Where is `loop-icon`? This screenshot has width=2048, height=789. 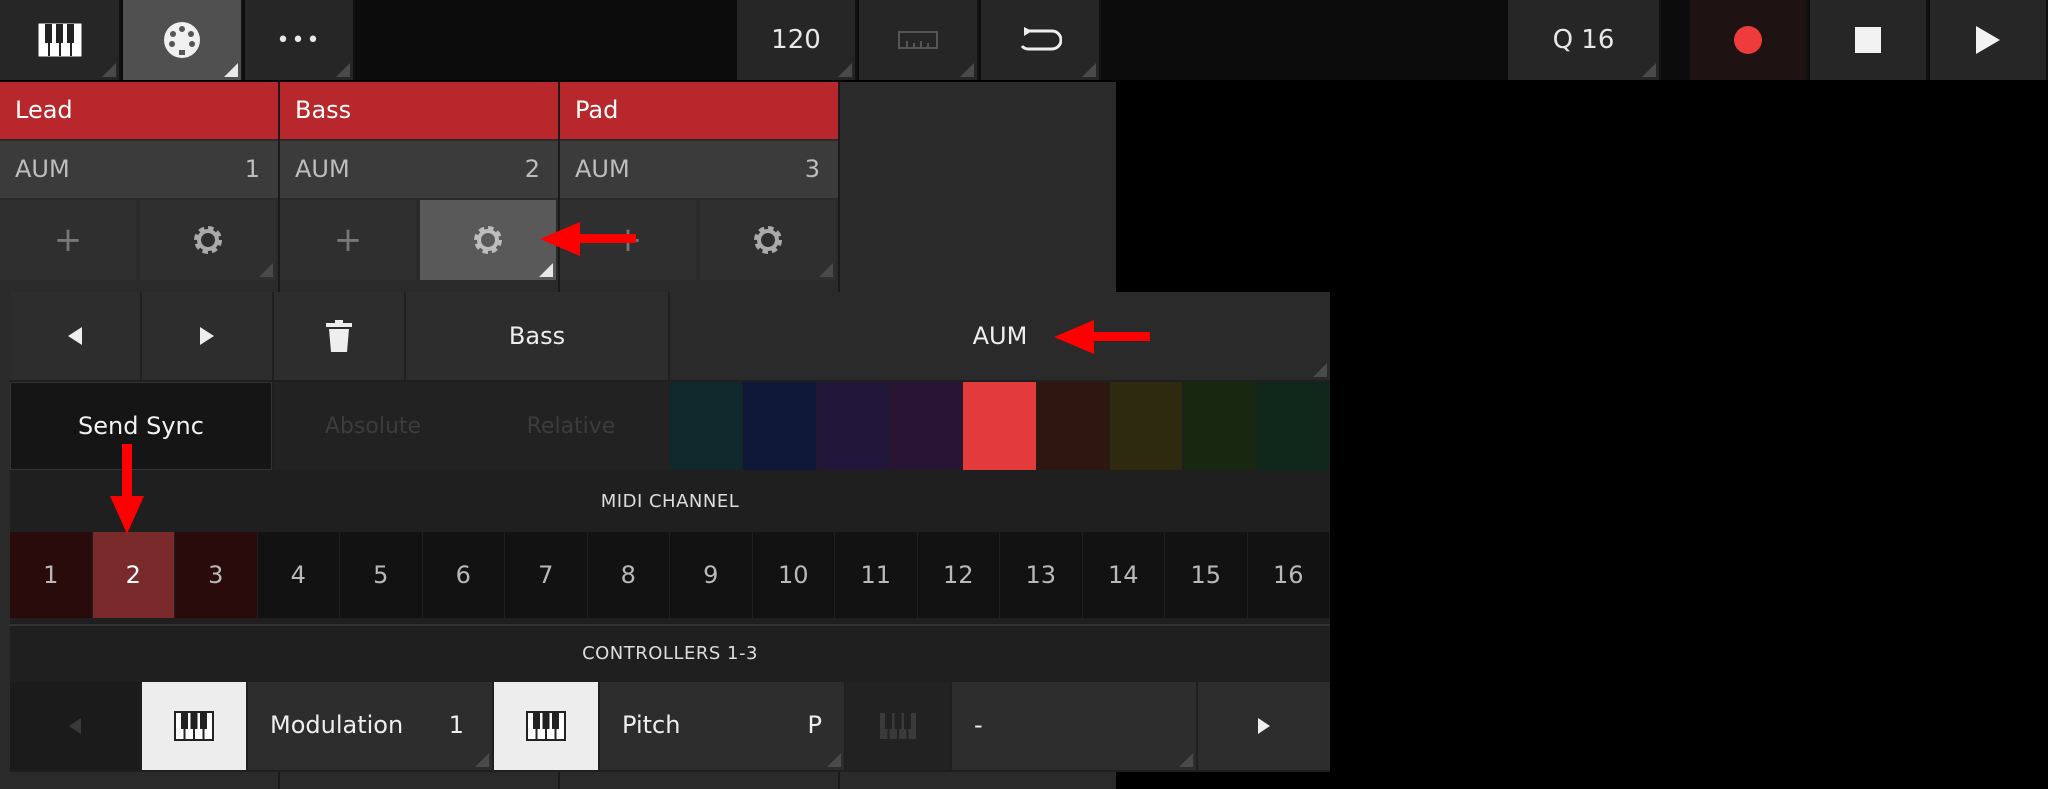
loop-icon is located at coordinates (1041, 39).